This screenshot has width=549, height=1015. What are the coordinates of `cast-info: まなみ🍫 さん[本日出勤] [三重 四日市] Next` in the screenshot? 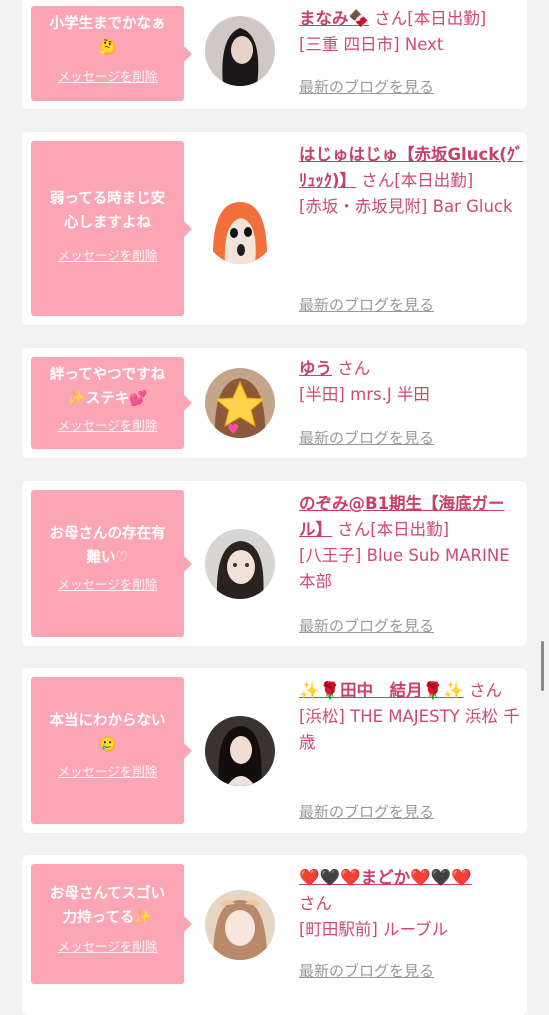 It's located at (411, 32).